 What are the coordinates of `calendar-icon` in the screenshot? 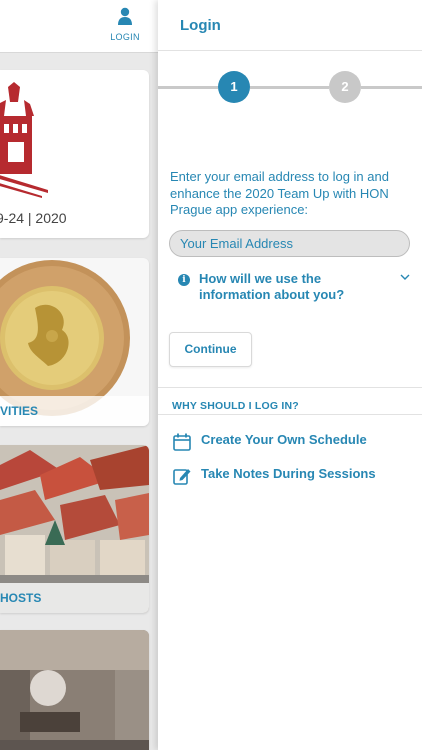 It's located at (182, 442).